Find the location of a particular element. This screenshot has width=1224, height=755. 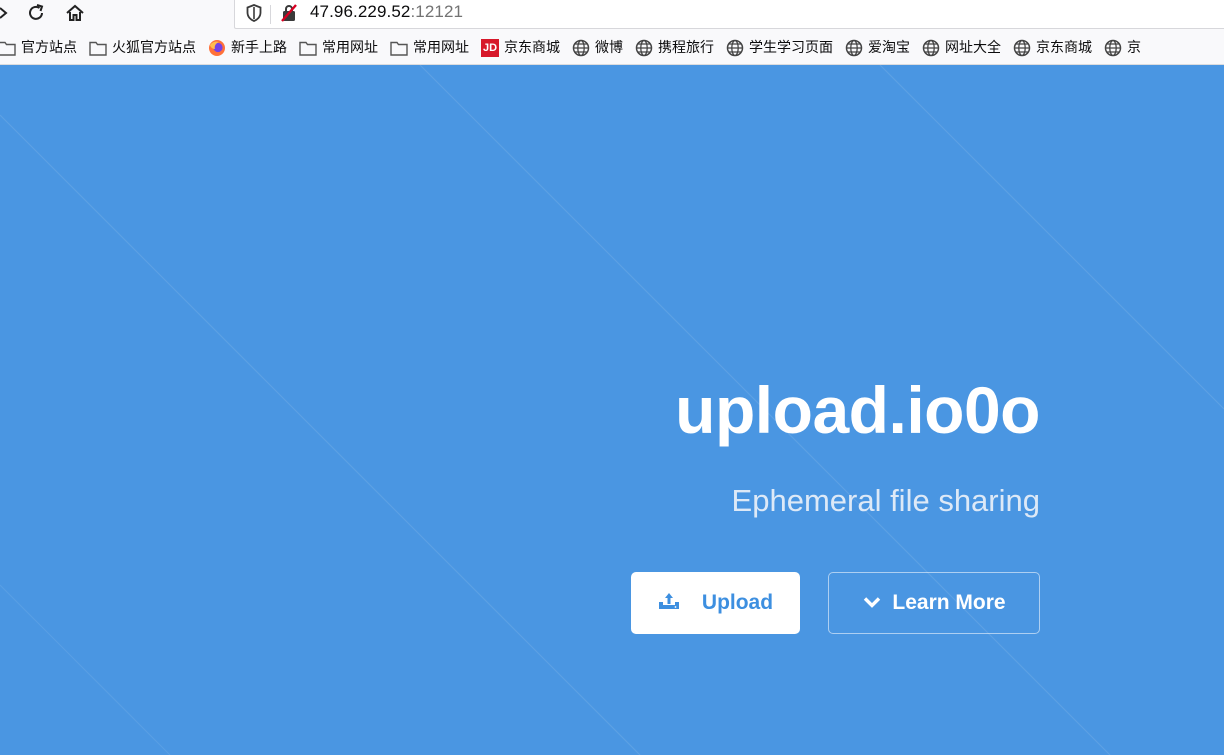

firefox-icon is located at coordinates (217, 48).